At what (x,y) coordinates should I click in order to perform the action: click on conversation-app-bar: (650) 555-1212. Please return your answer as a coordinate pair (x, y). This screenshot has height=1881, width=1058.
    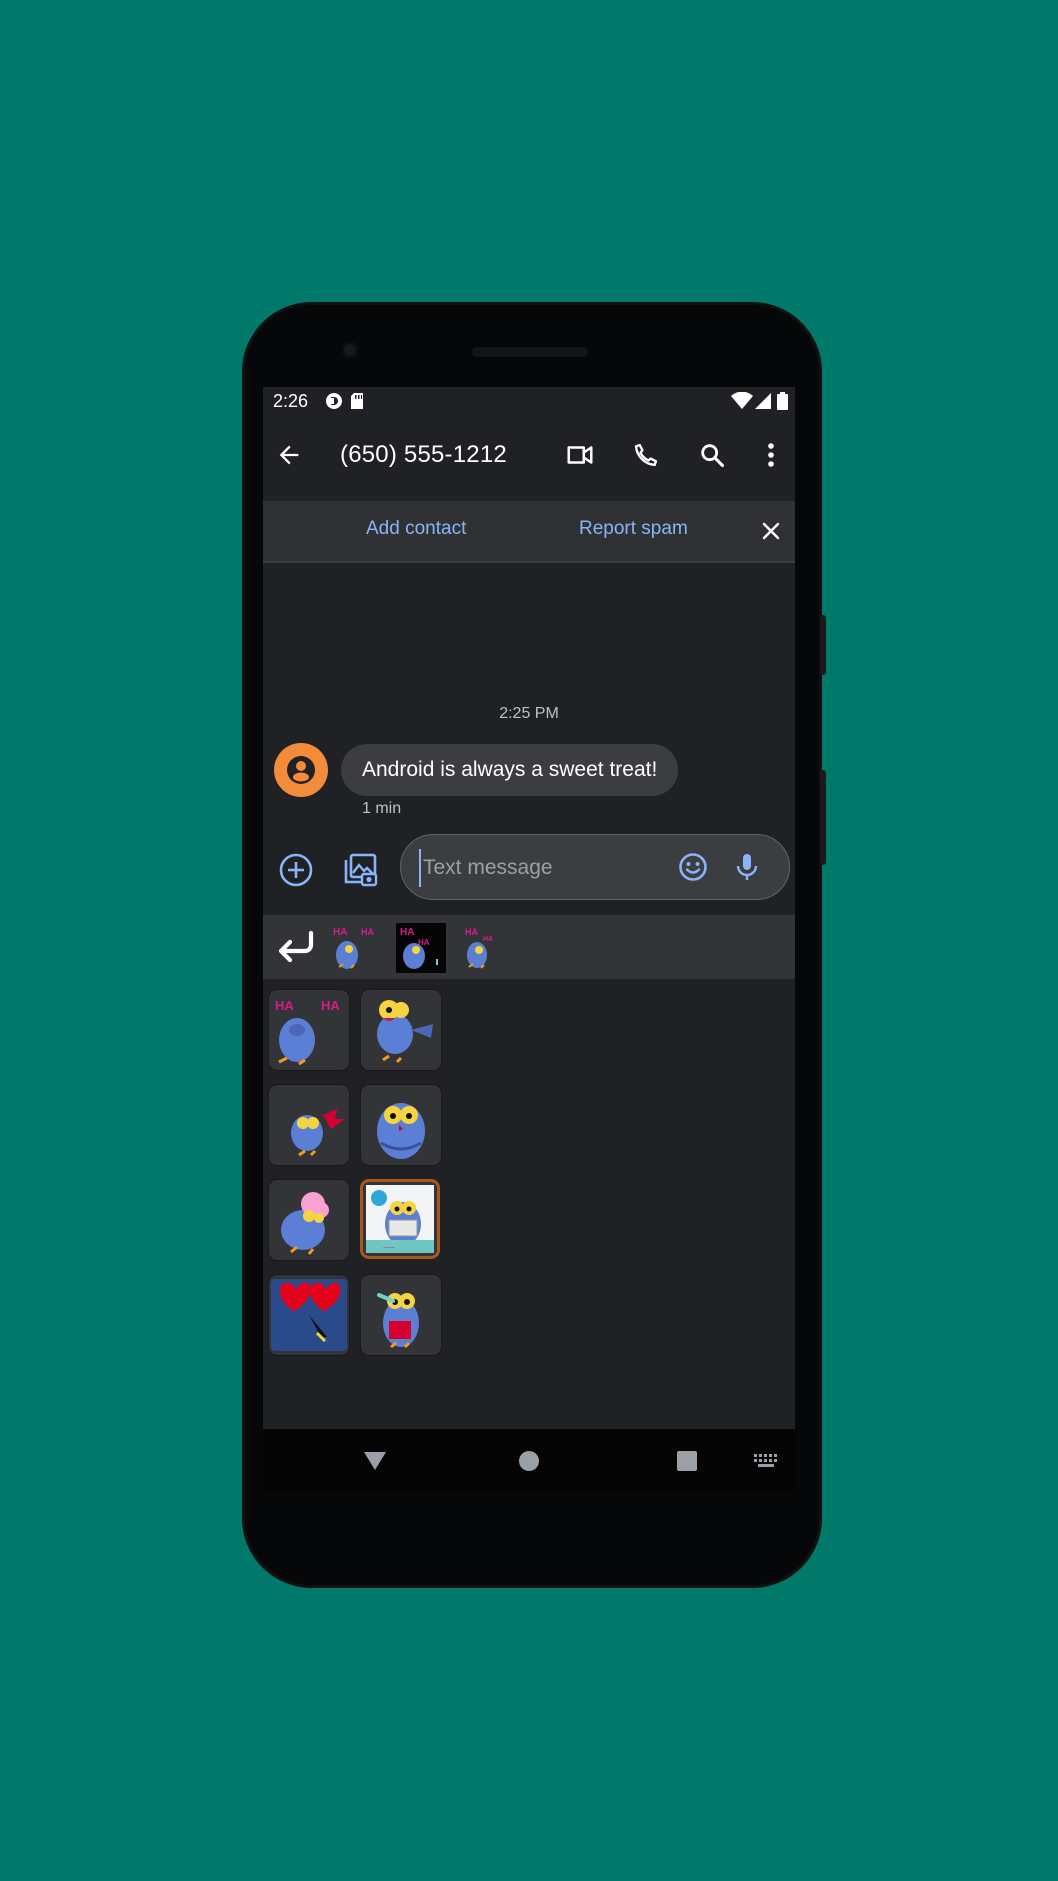
    Looking at the image, I should click on (529, 455).